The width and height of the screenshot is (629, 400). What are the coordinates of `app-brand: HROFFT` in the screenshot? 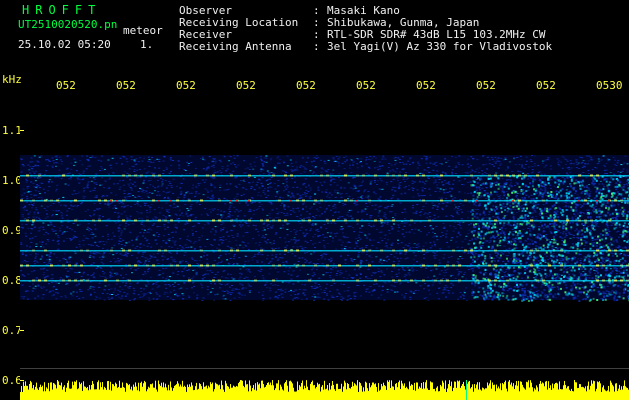 It's located at (62, 10).